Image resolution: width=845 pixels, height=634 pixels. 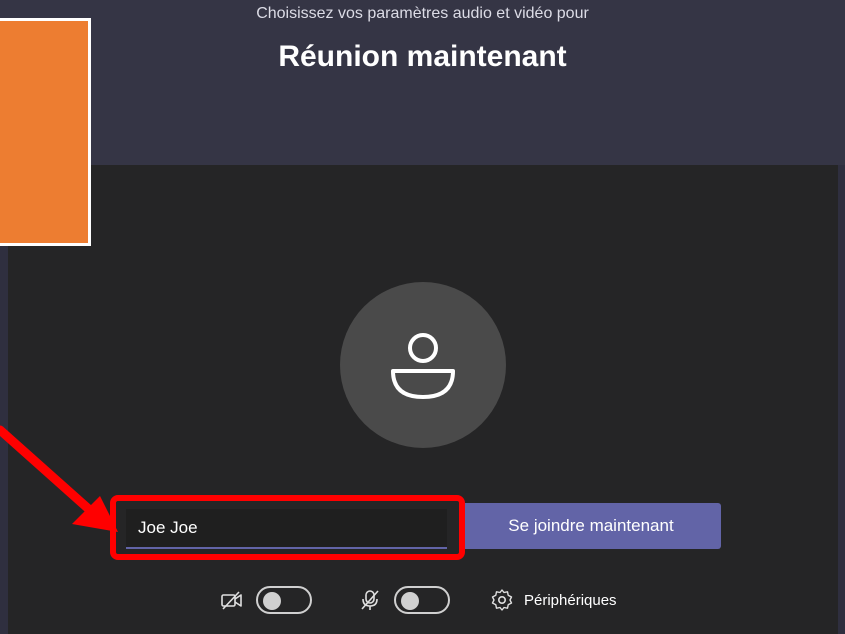 I want to click on orange-overlay-box, so click(x=45, y=132).